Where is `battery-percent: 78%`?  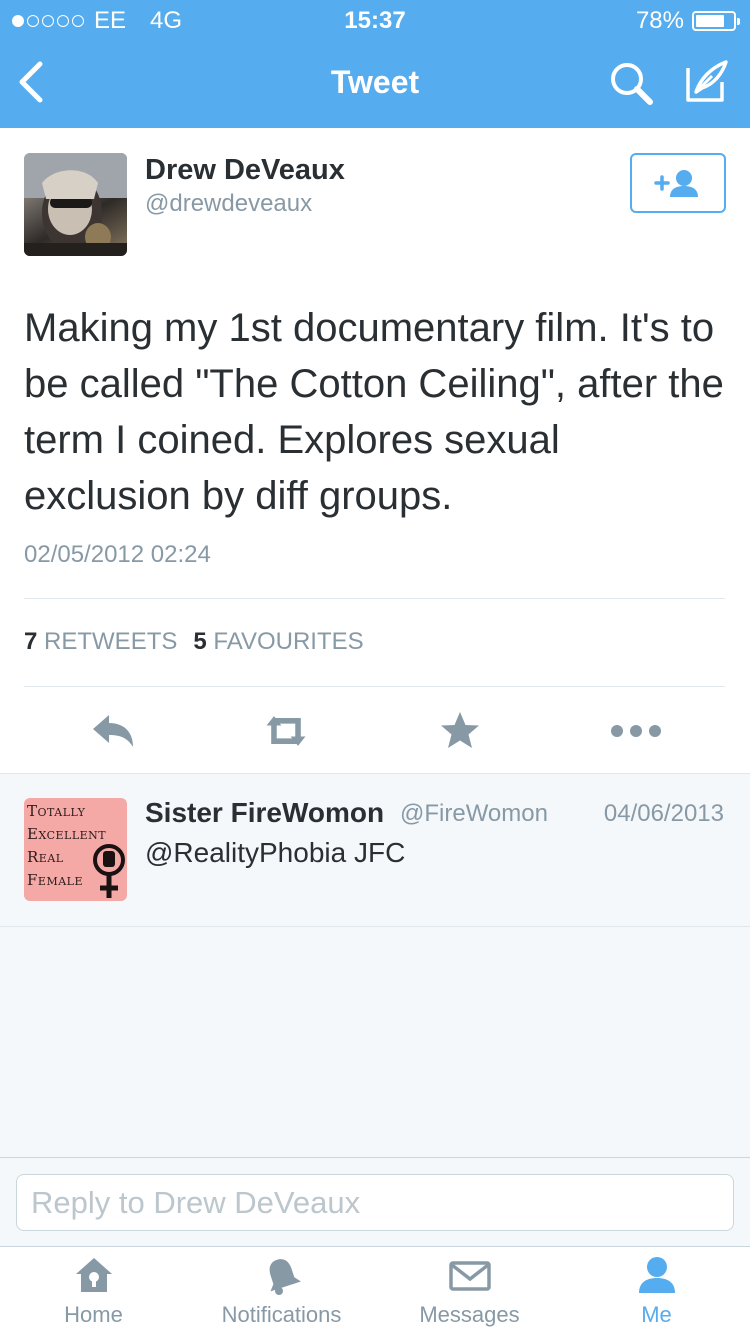 battery-percent: 78% is located at coordinates (659, 20).